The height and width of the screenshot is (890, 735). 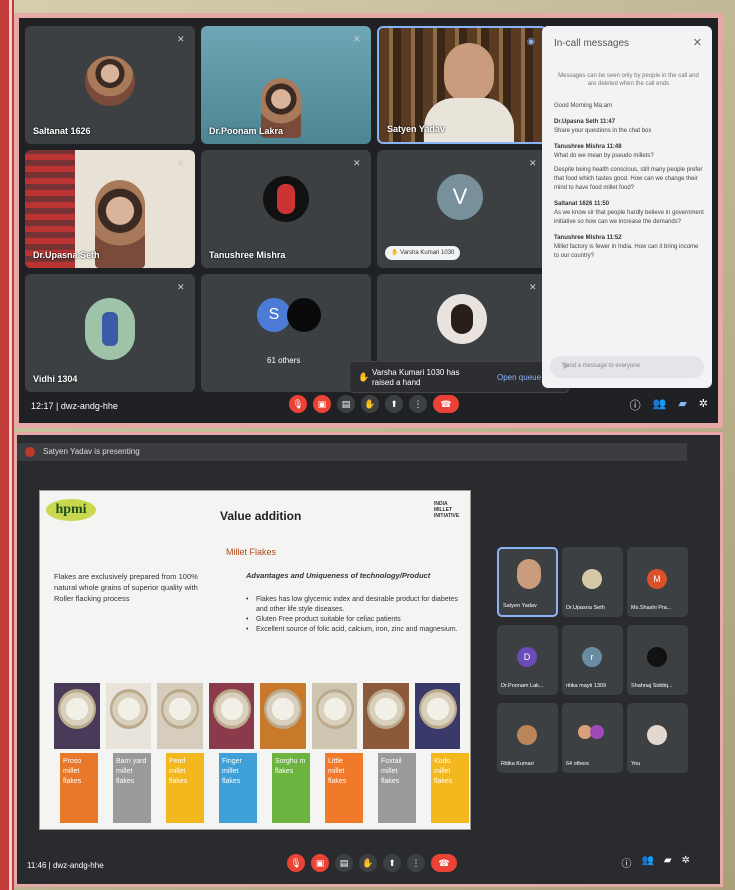 I want to click on raised-hand-badge: ✋ Varsha Kumari 1030, so click(x=423, y=253).